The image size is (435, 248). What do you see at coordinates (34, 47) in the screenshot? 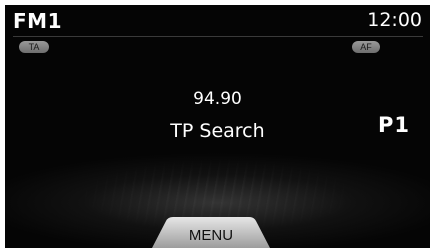
I see `ta-indicator: TA` at bounding box center [34, 47].